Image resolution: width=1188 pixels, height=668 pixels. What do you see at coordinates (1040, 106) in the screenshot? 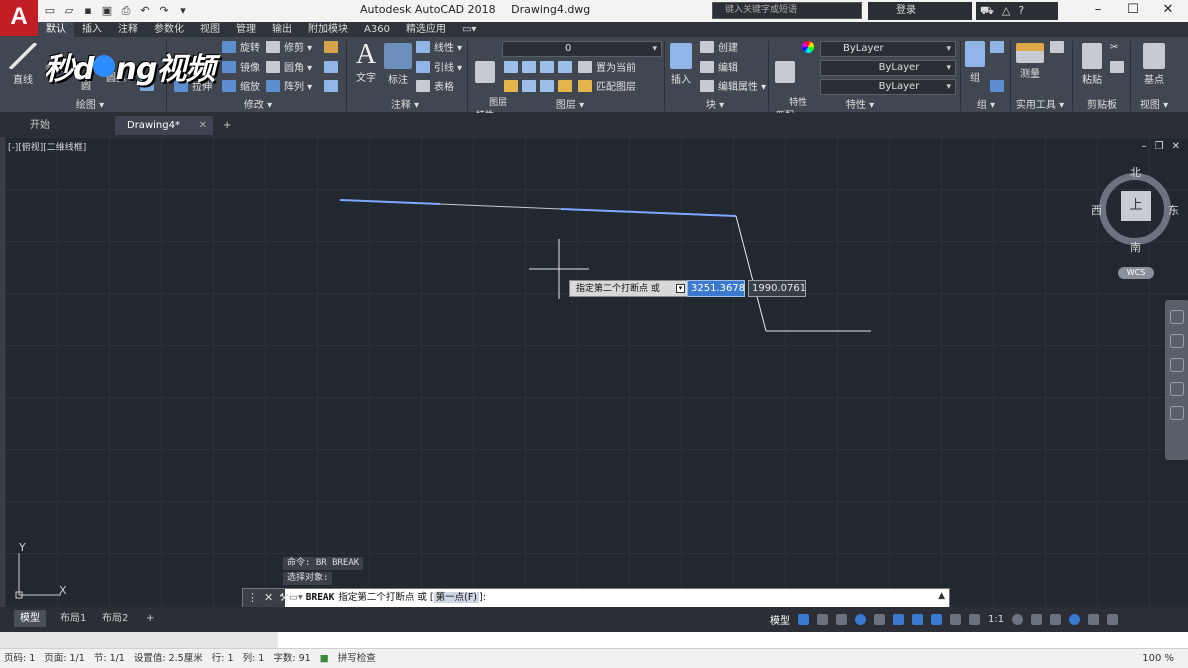
I see `utilities-panel-label: 实用工具 ▾` at bounding box center [1040, 106].